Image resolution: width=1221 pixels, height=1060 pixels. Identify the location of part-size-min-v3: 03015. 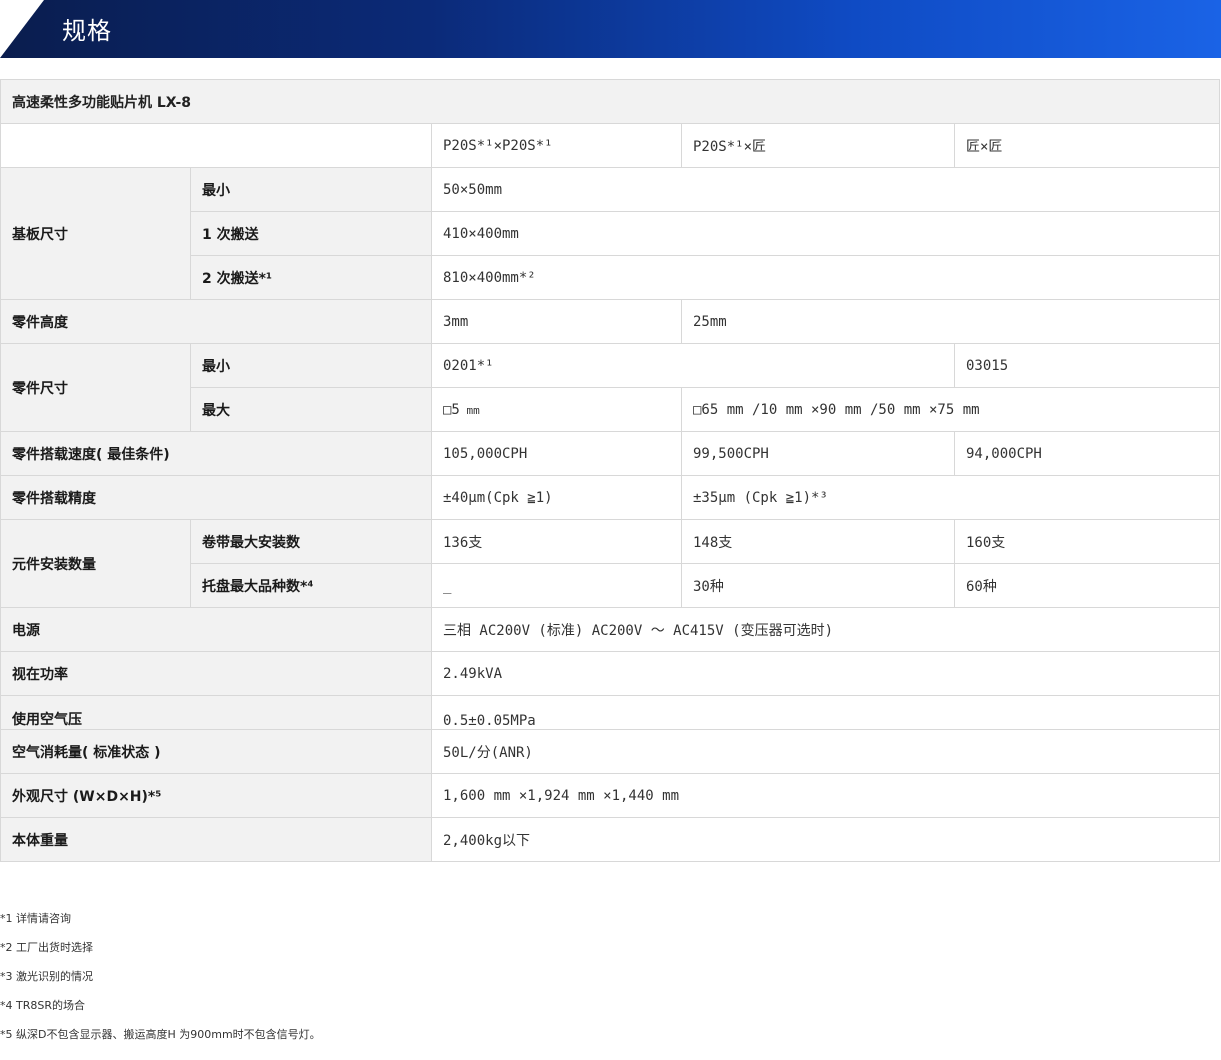
(1087, 365).